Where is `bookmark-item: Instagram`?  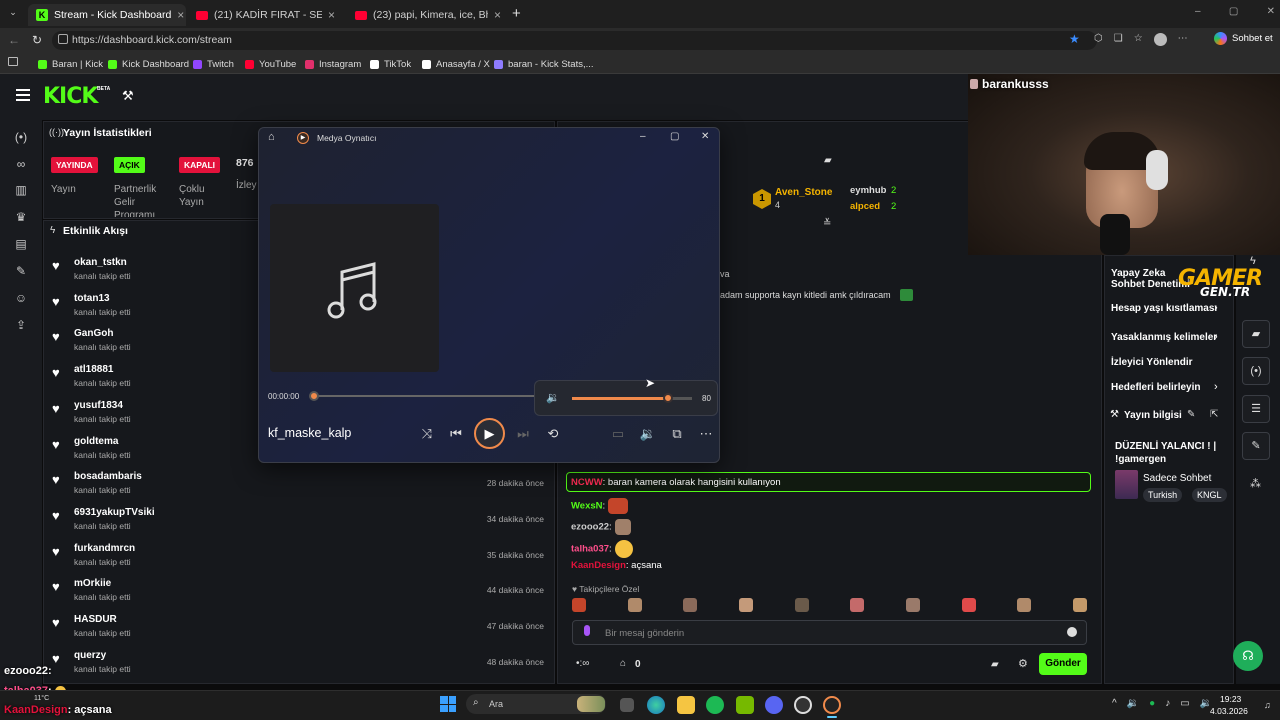
bookmark-item: Instagram is located at coordinates (333, 64).